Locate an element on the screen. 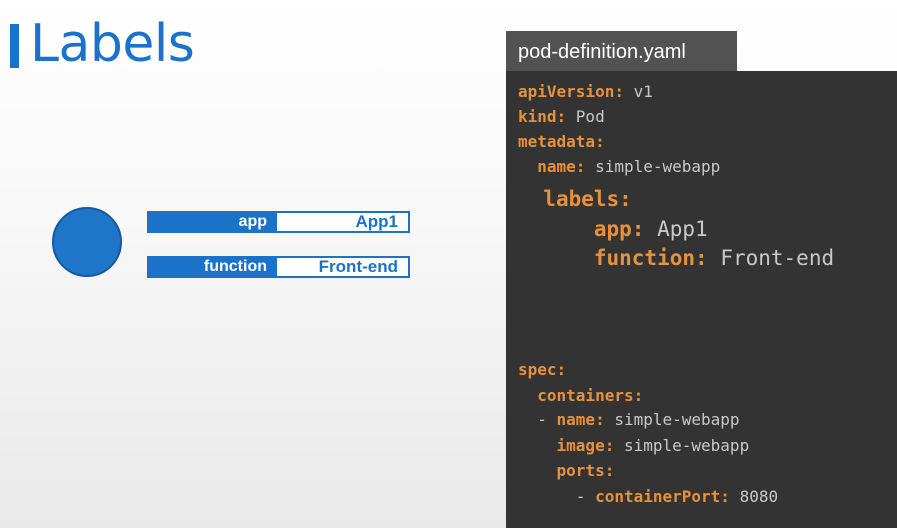 The height and width of the screenshot is (528, 897). code-line: spec: is located at coordinates (542, 369).